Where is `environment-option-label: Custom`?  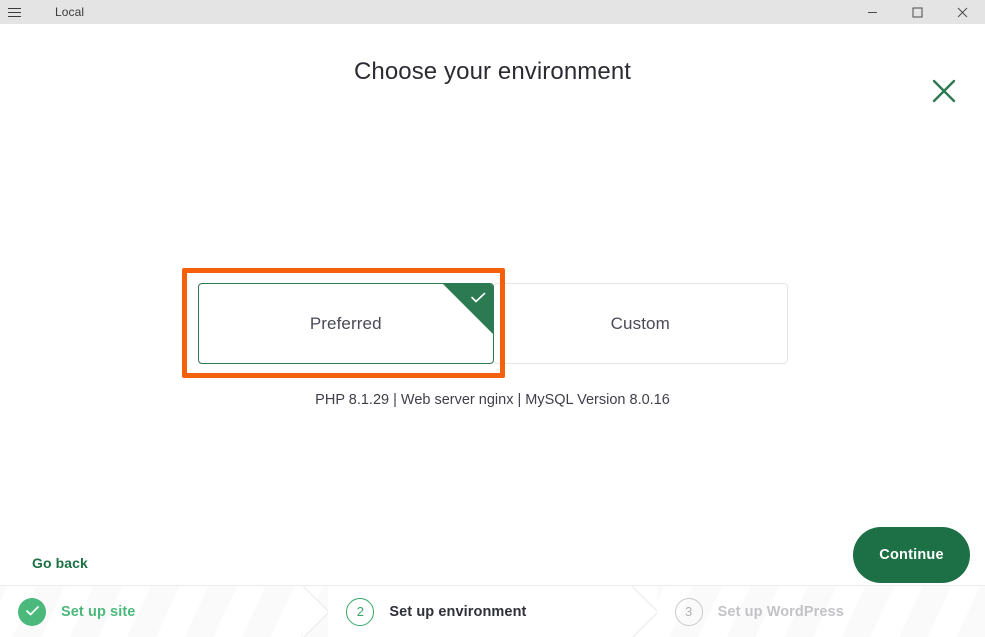
environment-option-label: Custom is located at coordinates (640, 323).